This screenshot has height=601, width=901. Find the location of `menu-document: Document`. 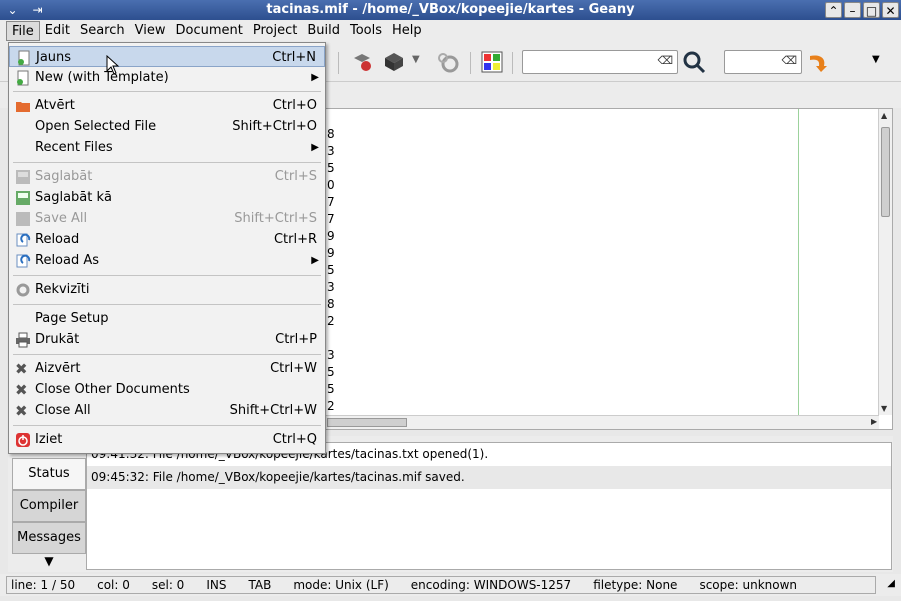

menu-document: Document is located at coordinates (208, 31).